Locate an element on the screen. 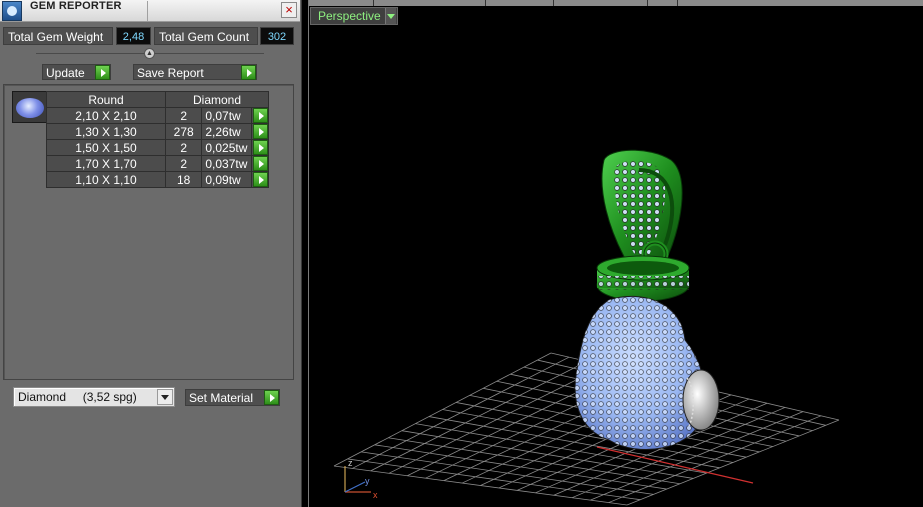  gem-table-header: Round Diamond is located at coordinates (157, 99).